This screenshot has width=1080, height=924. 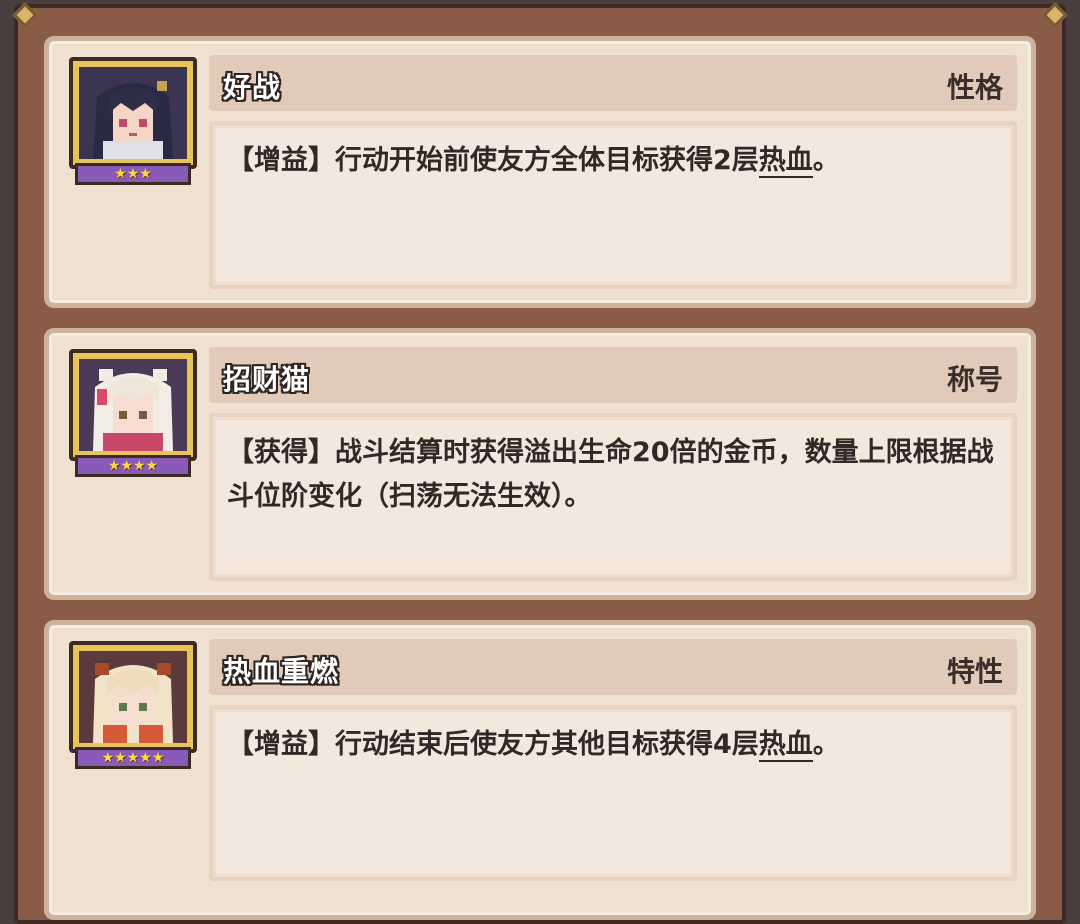 I want to click on card-title-bar: 好战 性格, so click(x=613, y=83).